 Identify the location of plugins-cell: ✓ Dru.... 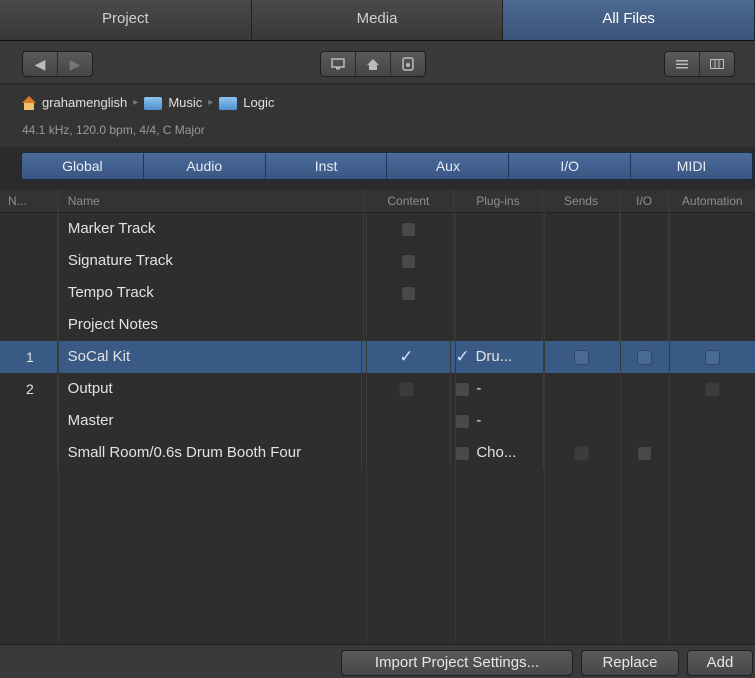
(498, 357).